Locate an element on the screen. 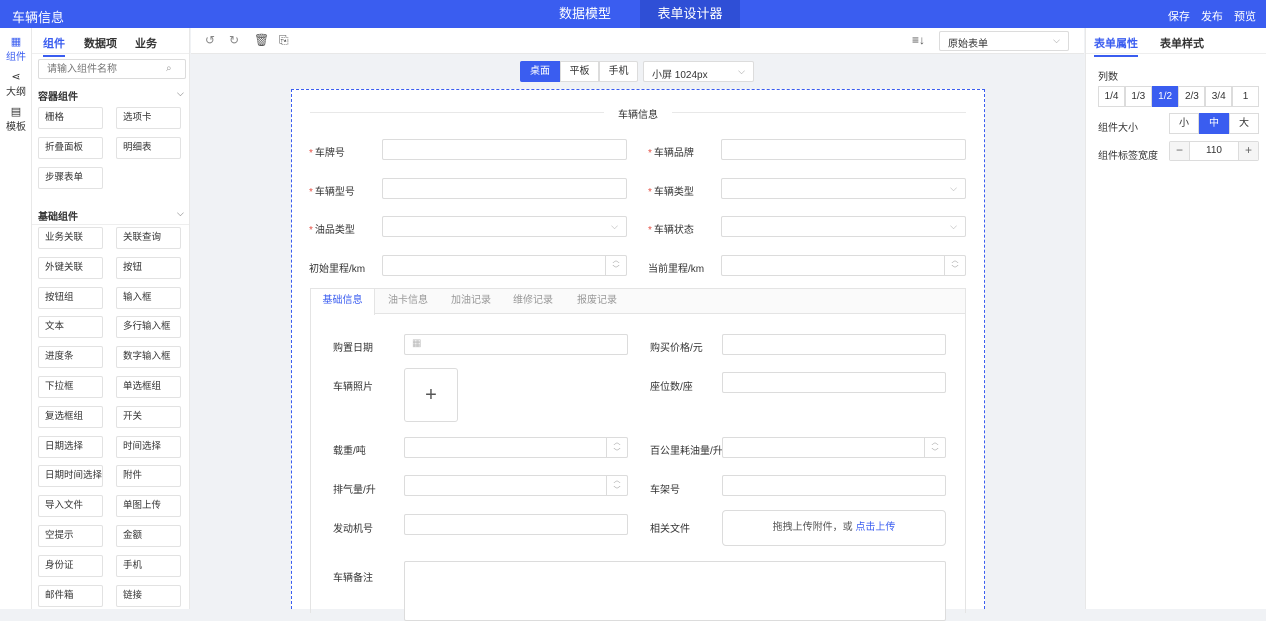 The width and height of the screenshot is (1266, 621). component-item: 金额 is located at coordinates (148, 536).